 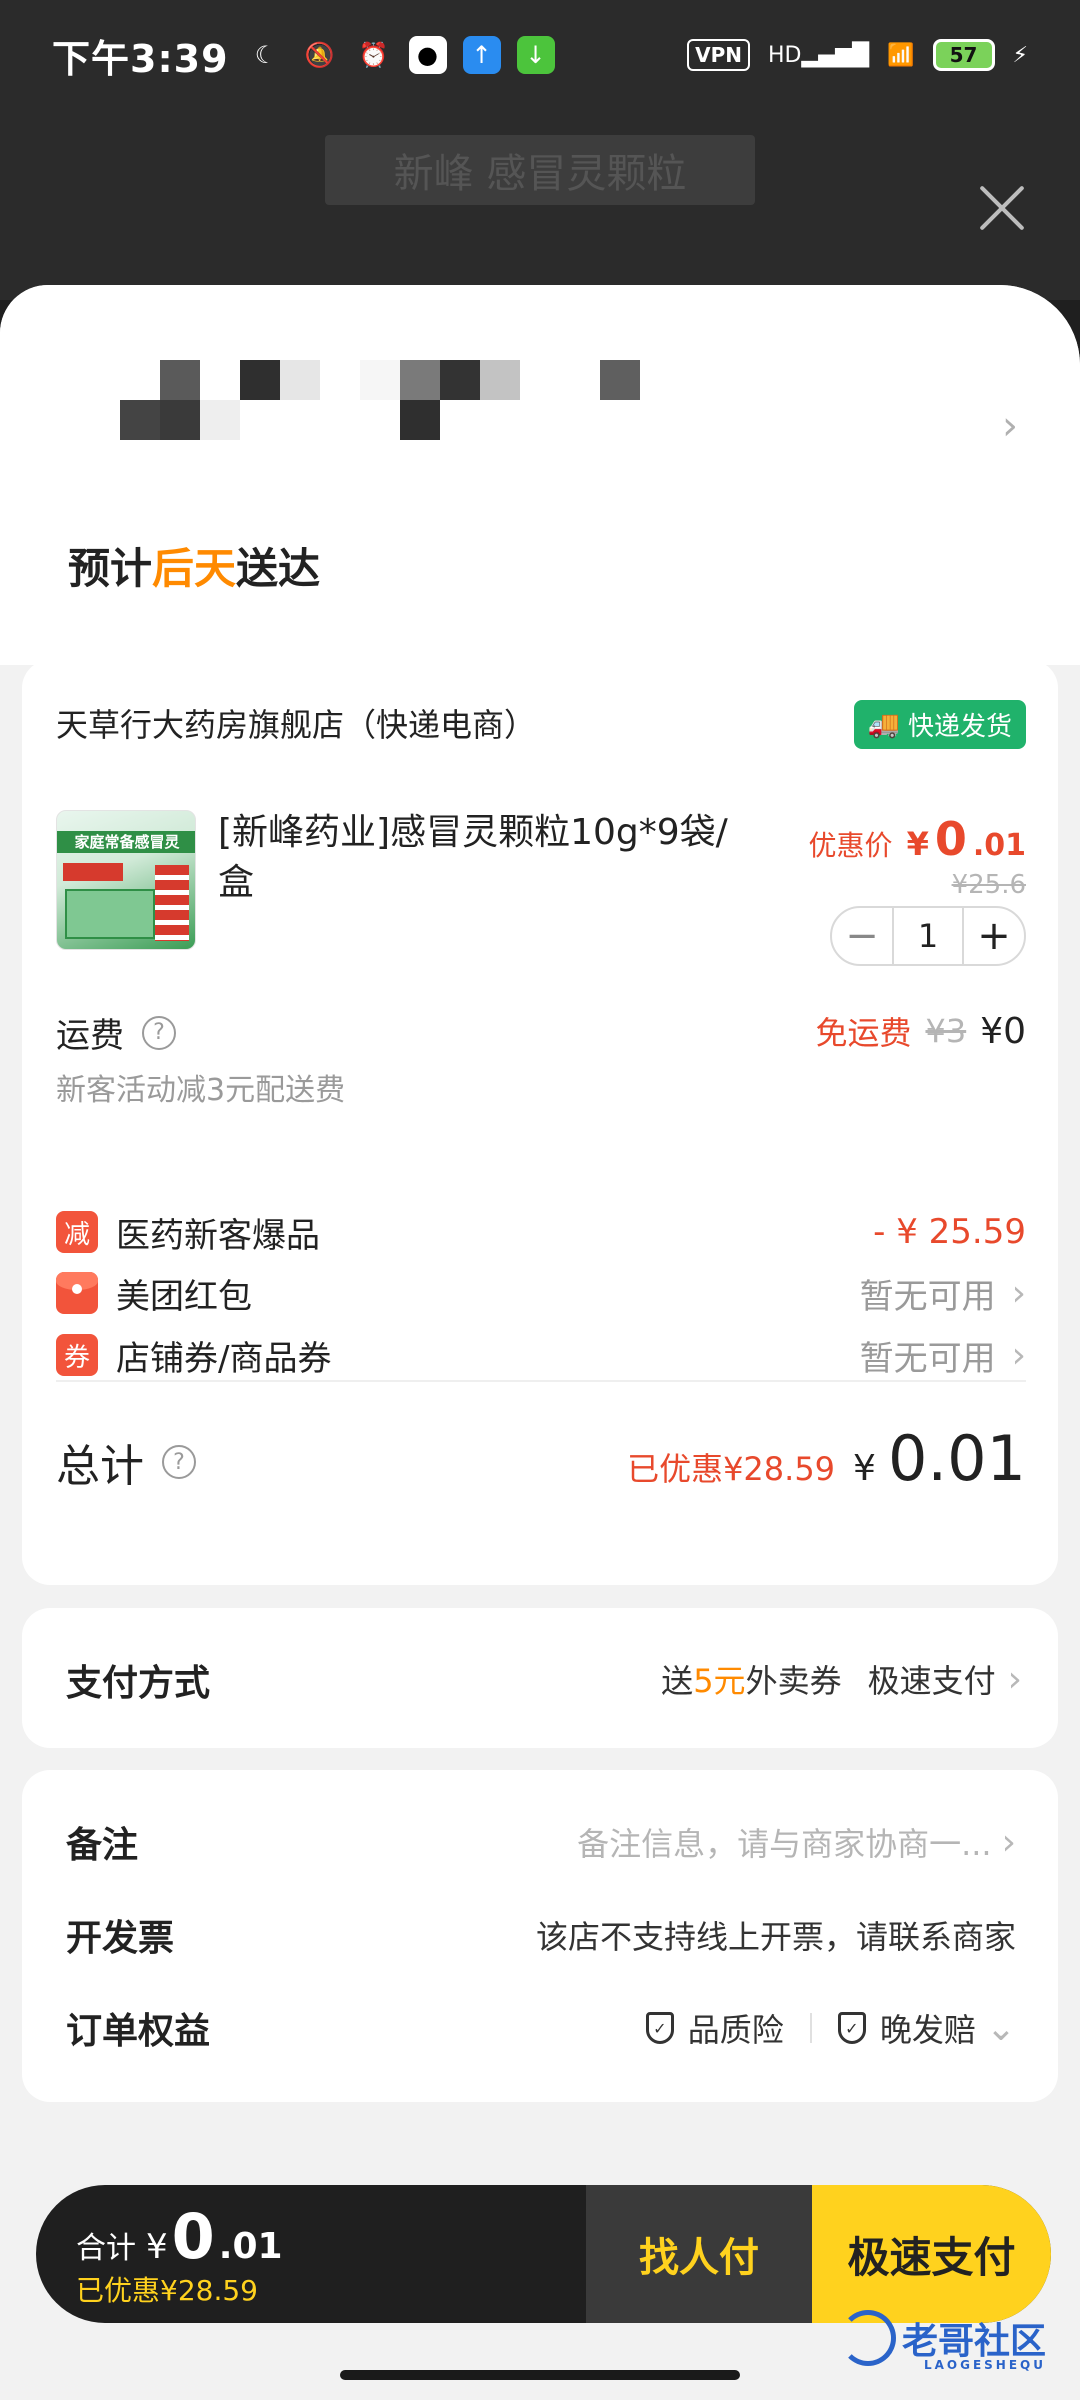 I want to click on new-customer-discount-row: 减 医药新客爆品 - ¥ 25.59, so click(x=541, y=1232).